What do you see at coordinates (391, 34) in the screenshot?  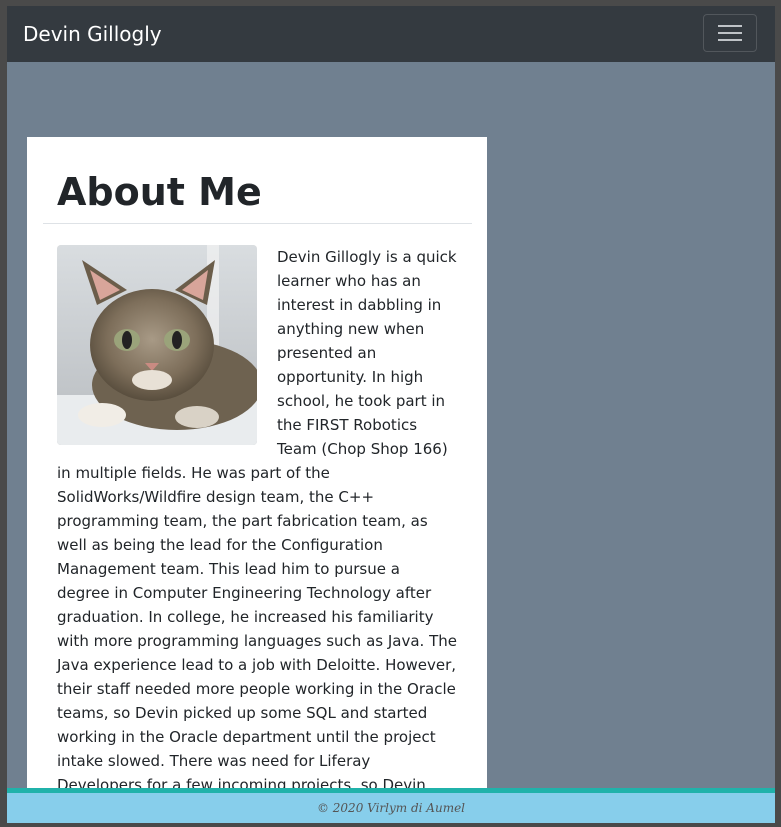 I see `navbar: Devin Gillogly` at bounding box center [391, 34].